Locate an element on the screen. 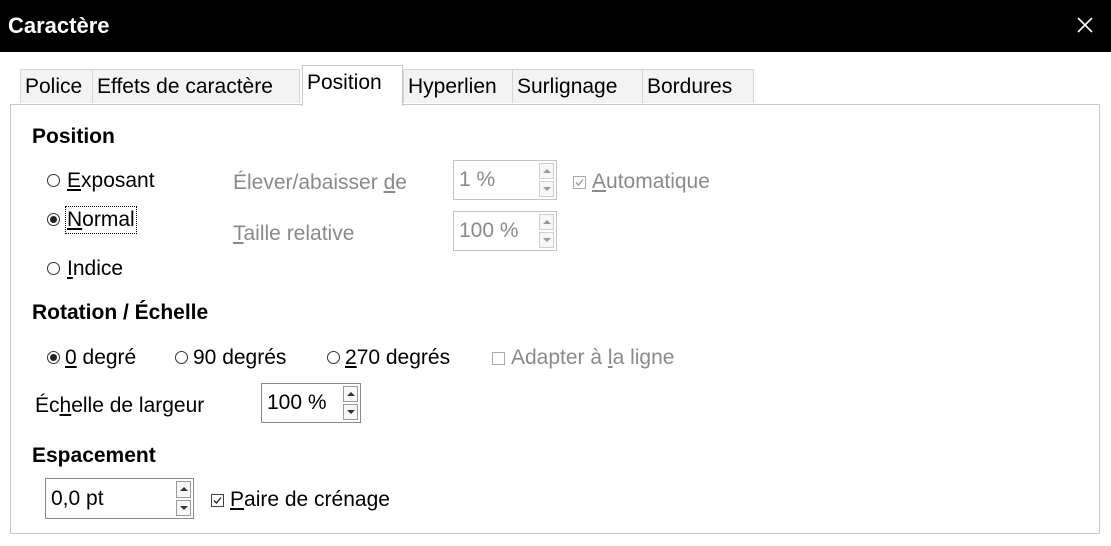 The image size is (1111, 546). tab-position: Position is located at coordinates (352, 85).